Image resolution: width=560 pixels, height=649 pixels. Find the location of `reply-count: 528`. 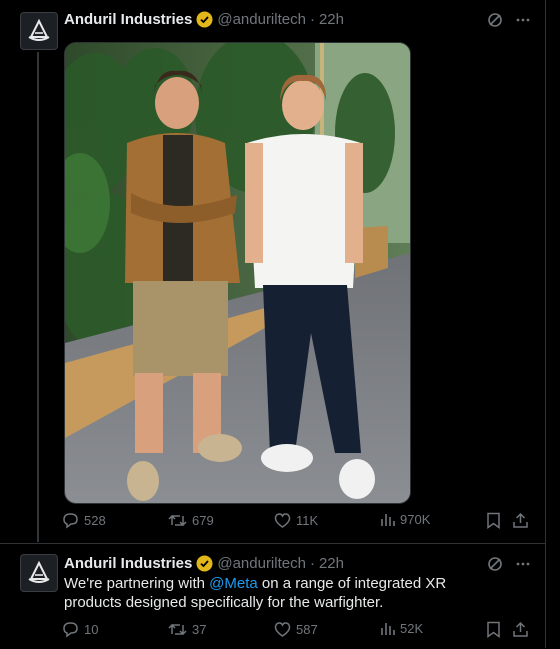

reply-count: 528 is located at coordinates (95, 520).